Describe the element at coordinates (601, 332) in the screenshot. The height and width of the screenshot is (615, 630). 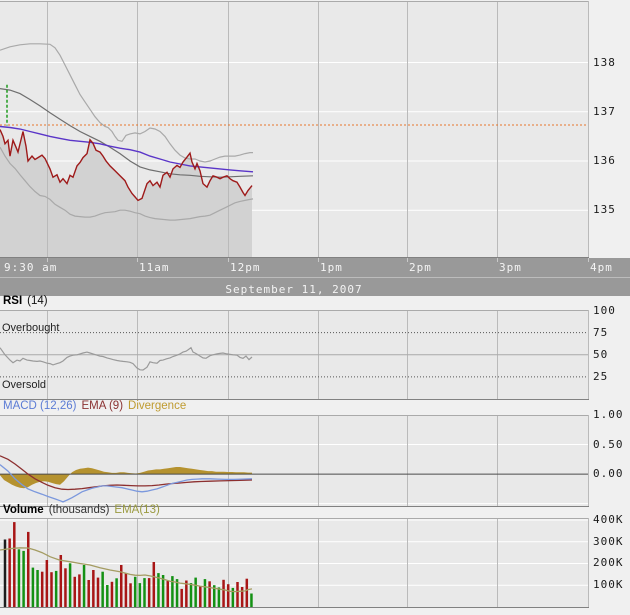
I see `rsi-y-tick-label: 75` at that location.